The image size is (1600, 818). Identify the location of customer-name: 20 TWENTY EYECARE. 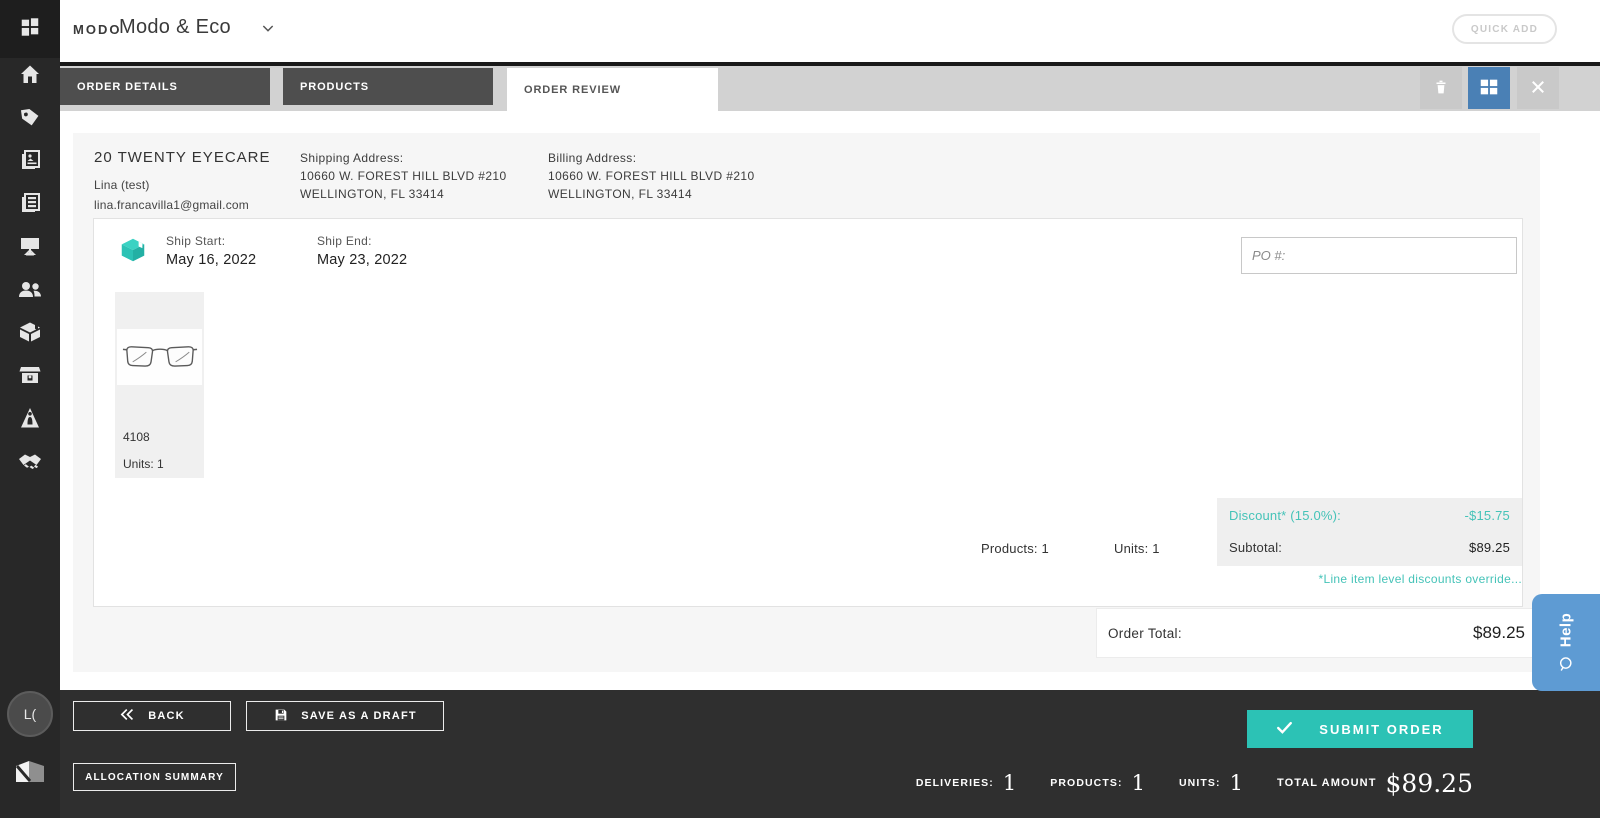
(182, 157).